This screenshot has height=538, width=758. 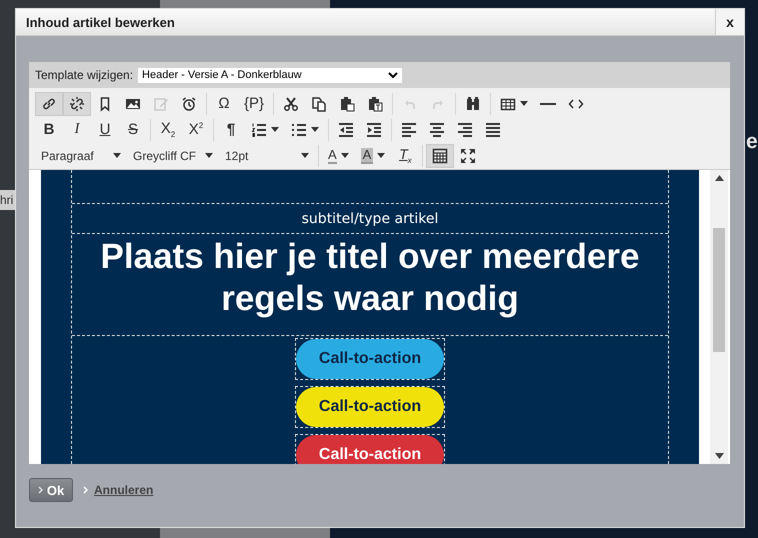 I want to click on format-button: ¶, so click(x=231, y=130).